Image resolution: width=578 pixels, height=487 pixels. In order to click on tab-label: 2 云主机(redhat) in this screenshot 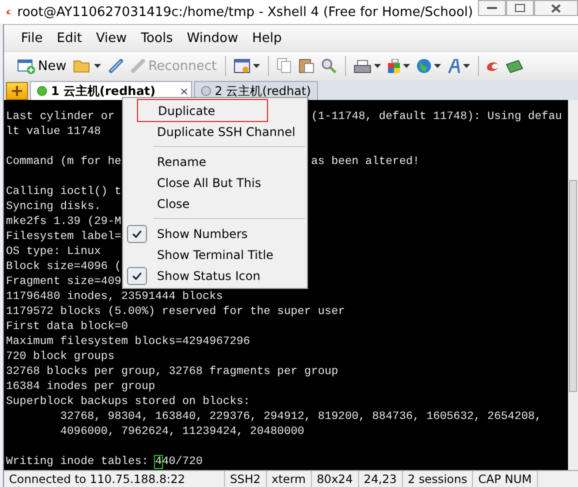, I will do `click(262, 91)`.